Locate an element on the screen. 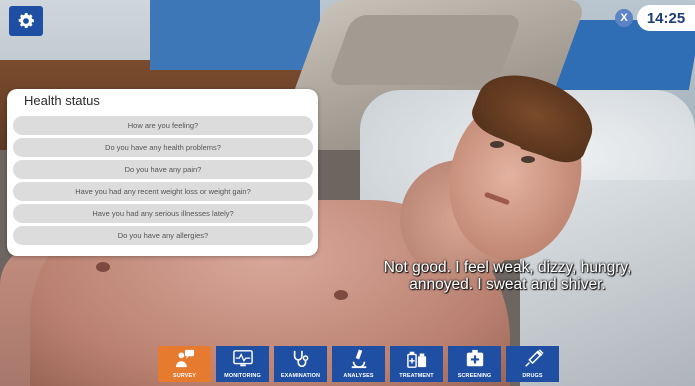  screening-icon is located at coordinates (474, 358).